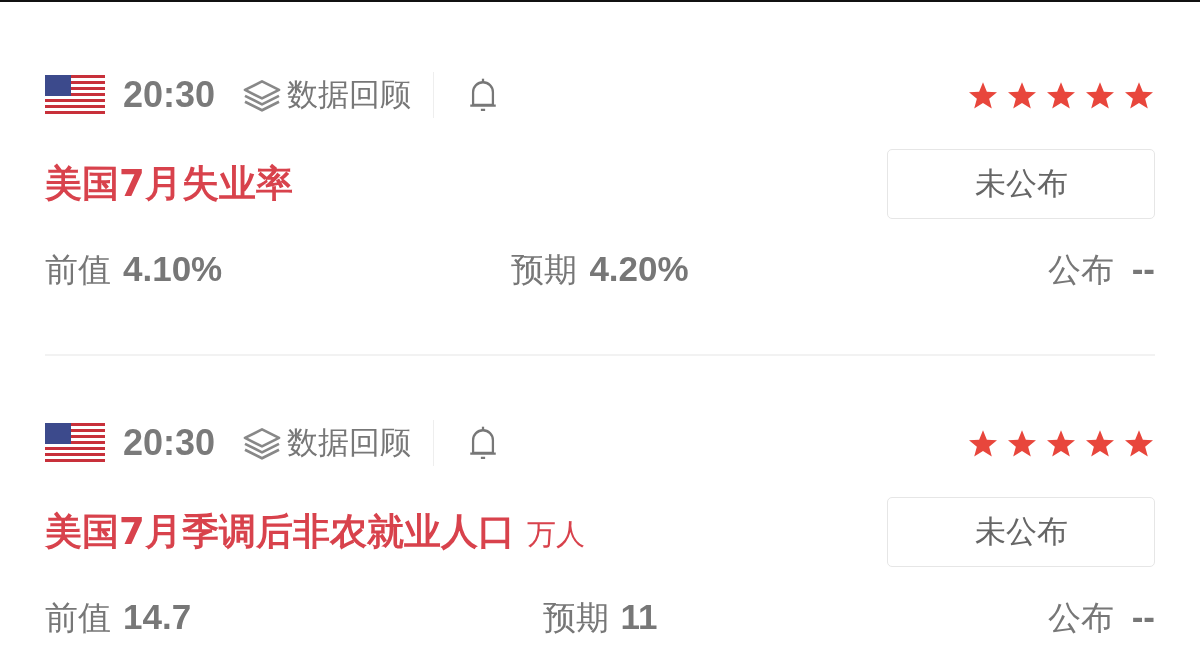 This screenshot has width=1200, height=669. Describe the element at coordinates (169, 184) in the screenshot. I see `event-title: 美国7月失业率` at that location.